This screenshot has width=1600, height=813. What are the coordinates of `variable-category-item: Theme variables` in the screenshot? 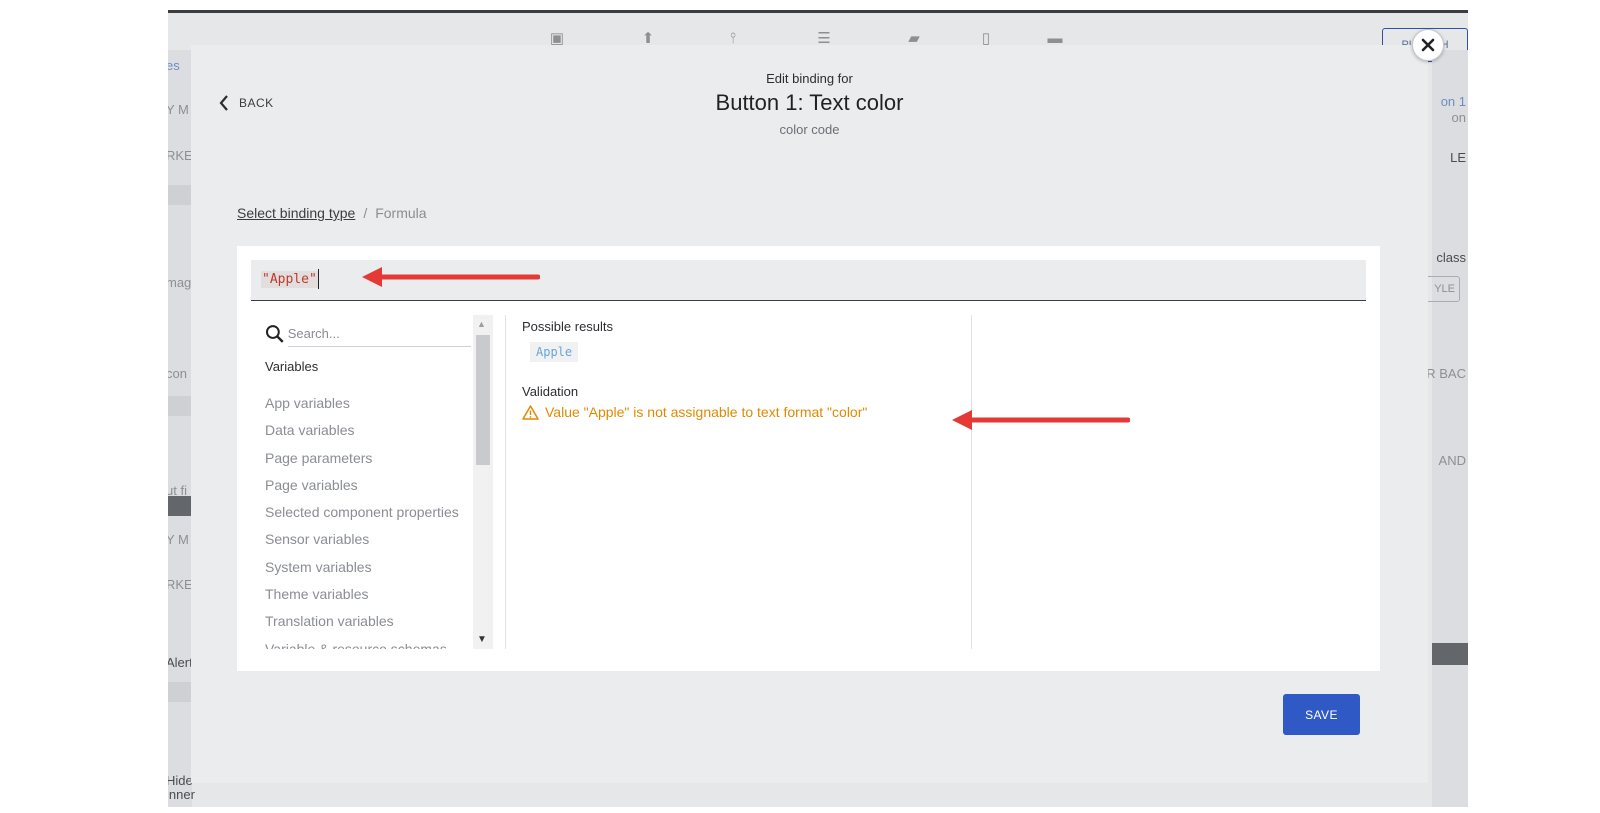 It's located at (362, 597).